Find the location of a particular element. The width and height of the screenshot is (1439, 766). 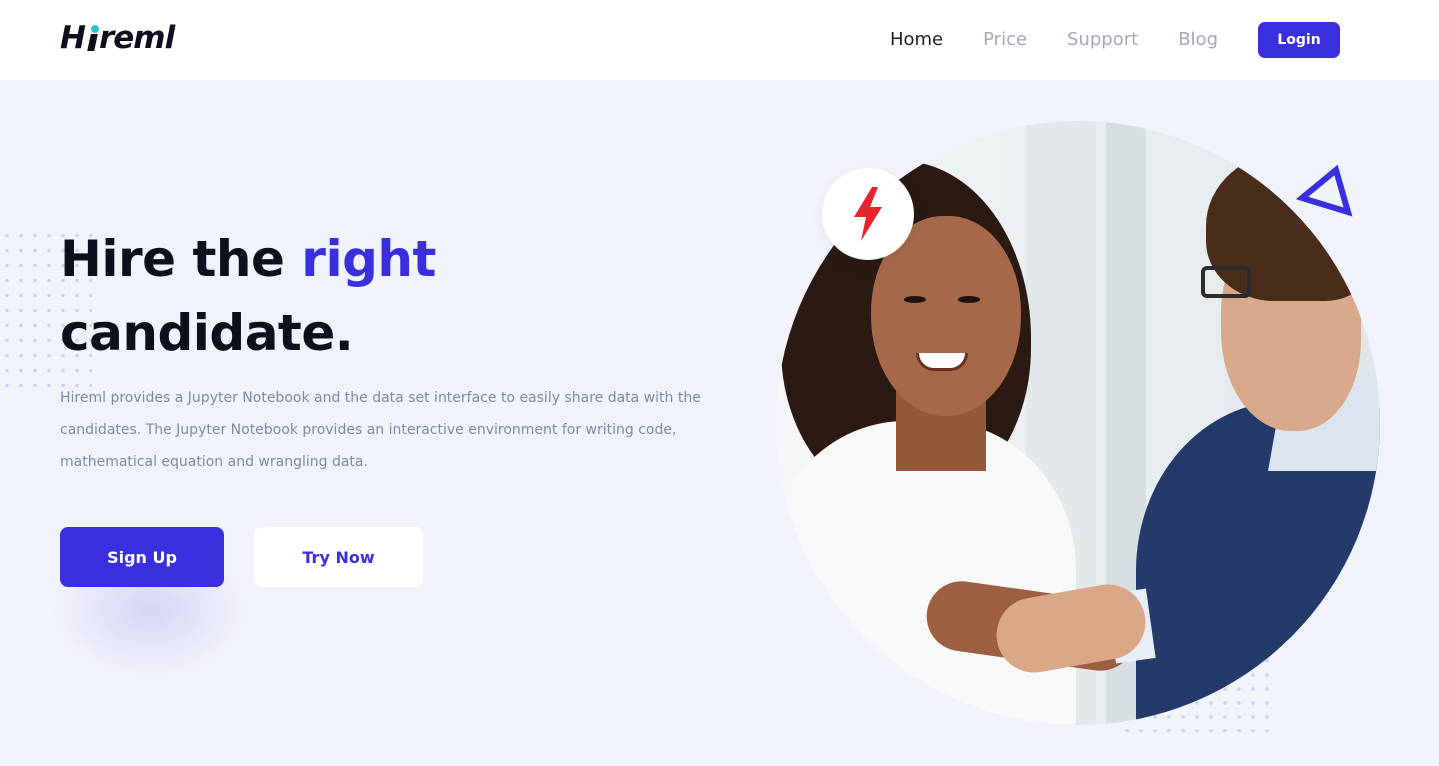

headline-text-1: Hire the is located at coordinates (181, 259).